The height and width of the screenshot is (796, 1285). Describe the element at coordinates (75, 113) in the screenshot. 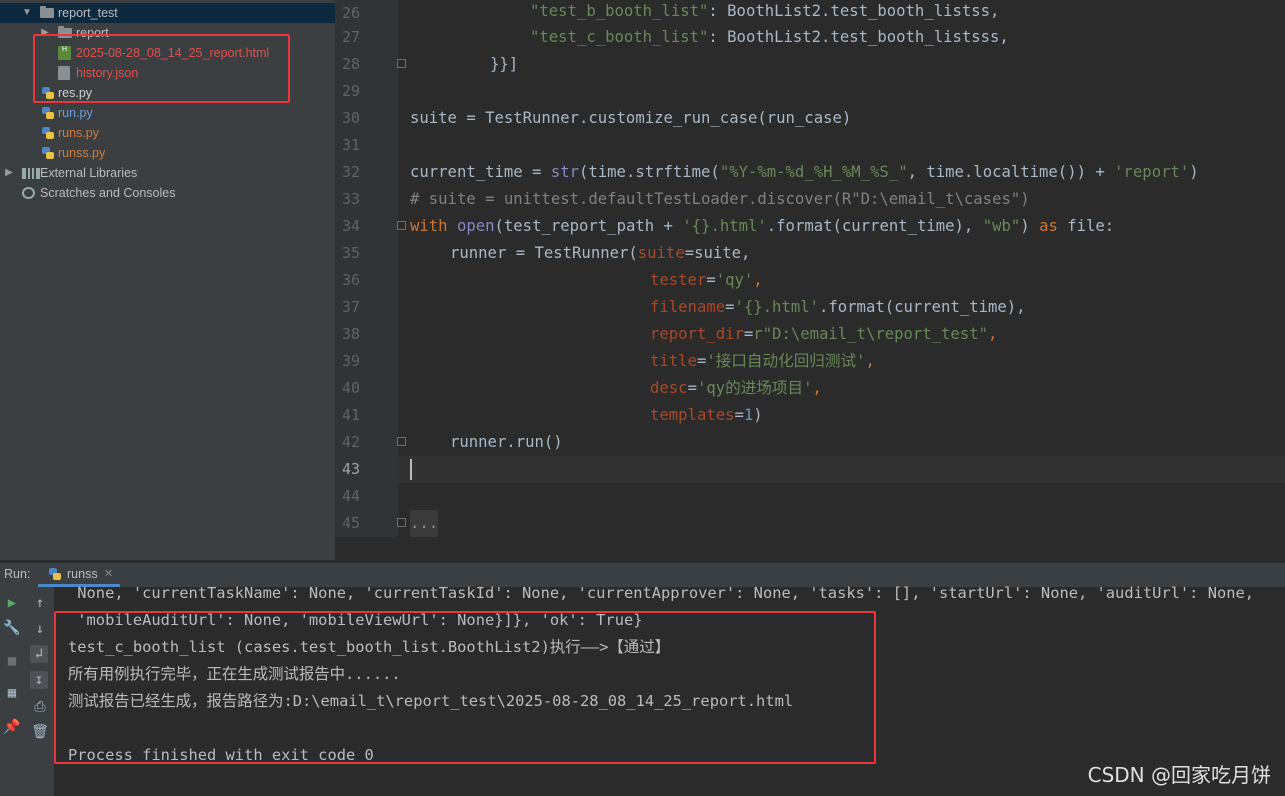

I see `tree-label: run.py` at that location.